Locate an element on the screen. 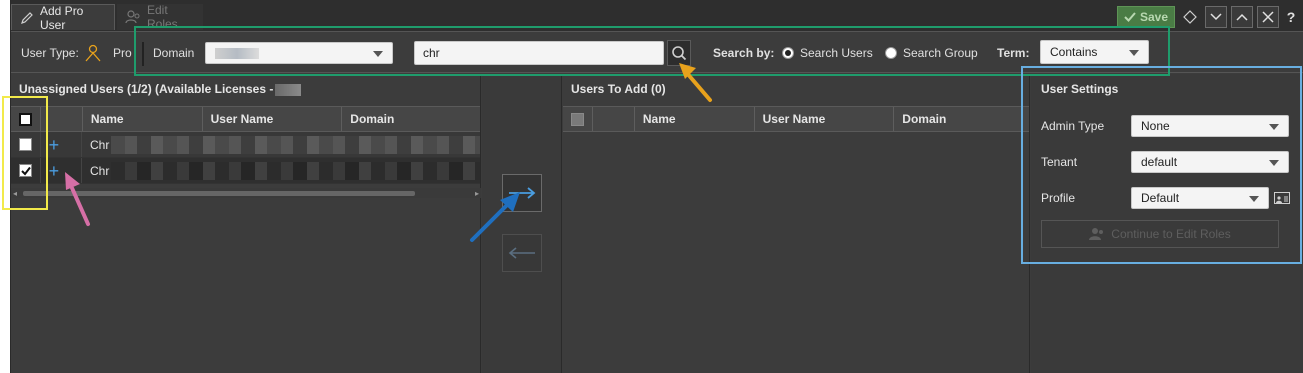  domain-value-redacted is located at coordinates (237, 53).